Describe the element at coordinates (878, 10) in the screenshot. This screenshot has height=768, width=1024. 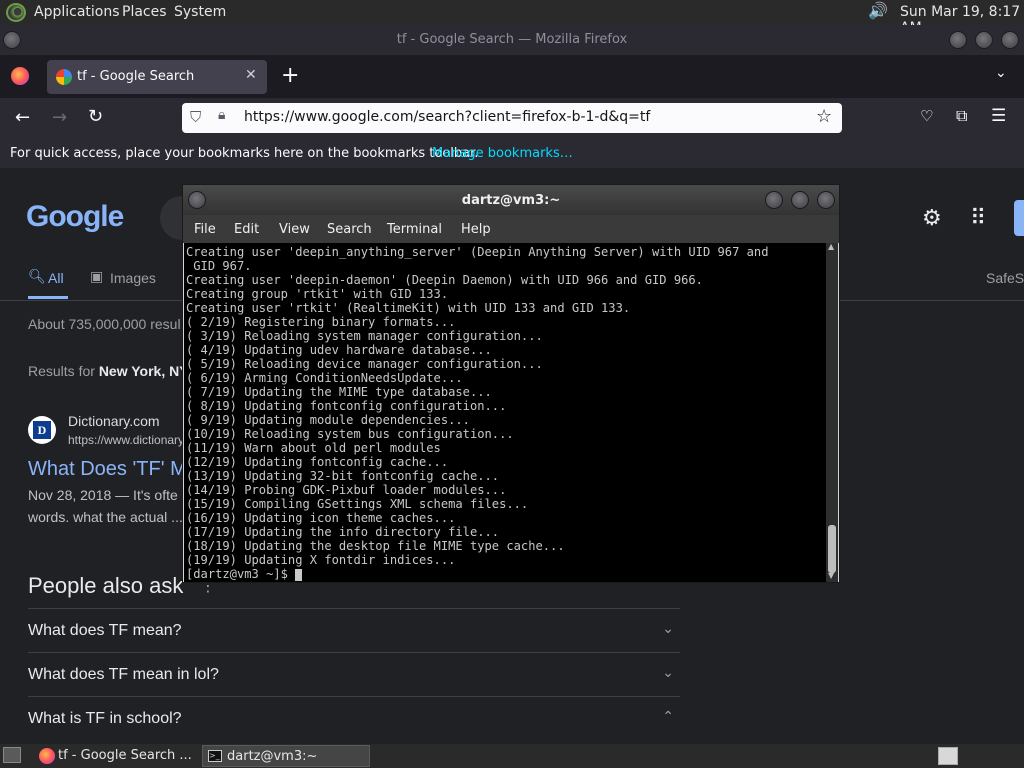
I see `volume-icon: 🔊` at that location.